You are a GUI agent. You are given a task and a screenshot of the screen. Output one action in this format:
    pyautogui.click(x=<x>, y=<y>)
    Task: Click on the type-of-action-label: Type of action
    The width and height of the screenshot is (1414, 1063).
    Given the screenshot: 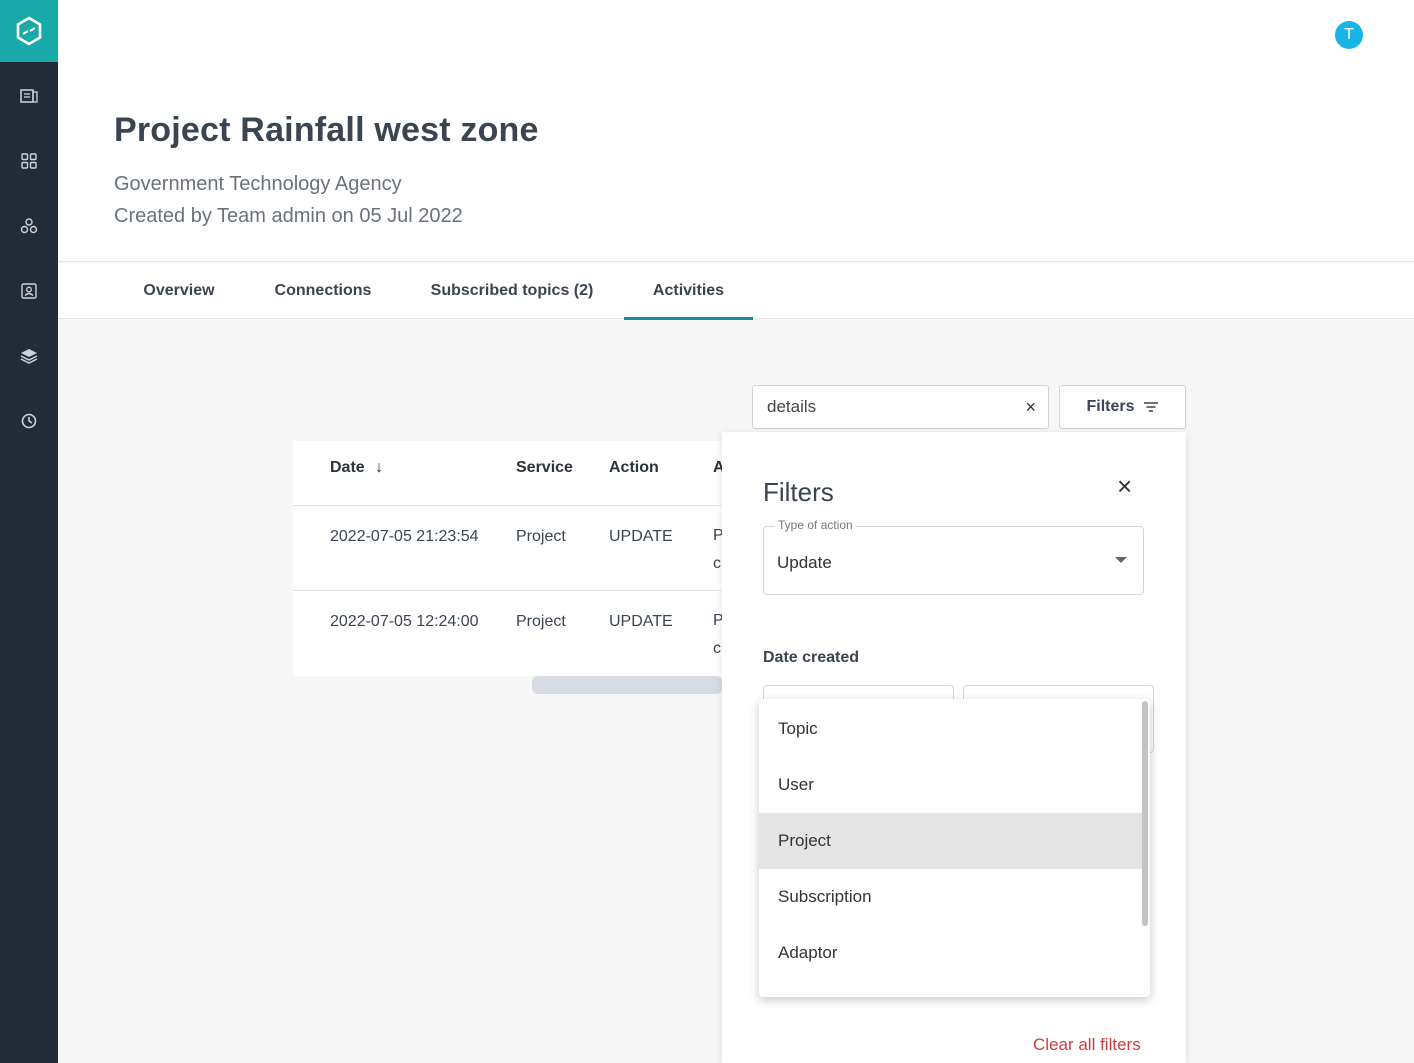 What is the action you would take?
    pyautogui.click(x=815, y=525)
    